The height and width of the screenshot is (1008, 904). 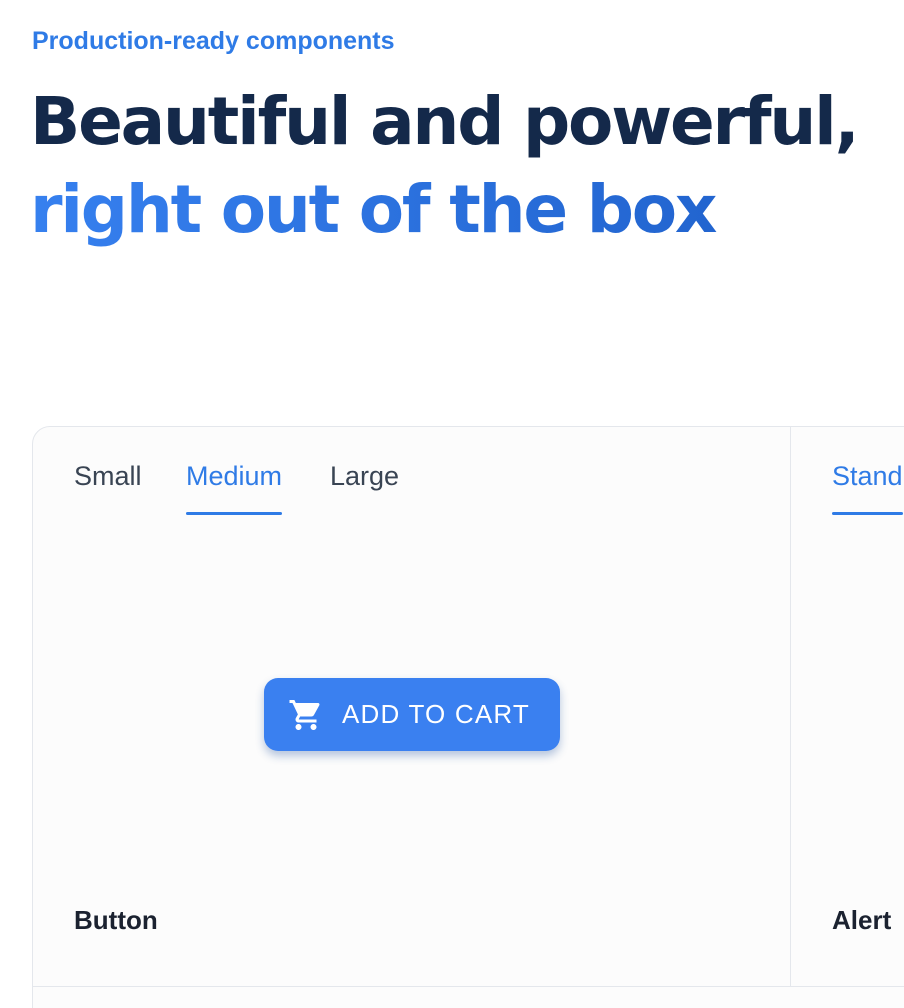 What do you see at coordinates (116, 920) in the screenshot?
I see `button-panel-title: Button` at bounding box center [116, 920].